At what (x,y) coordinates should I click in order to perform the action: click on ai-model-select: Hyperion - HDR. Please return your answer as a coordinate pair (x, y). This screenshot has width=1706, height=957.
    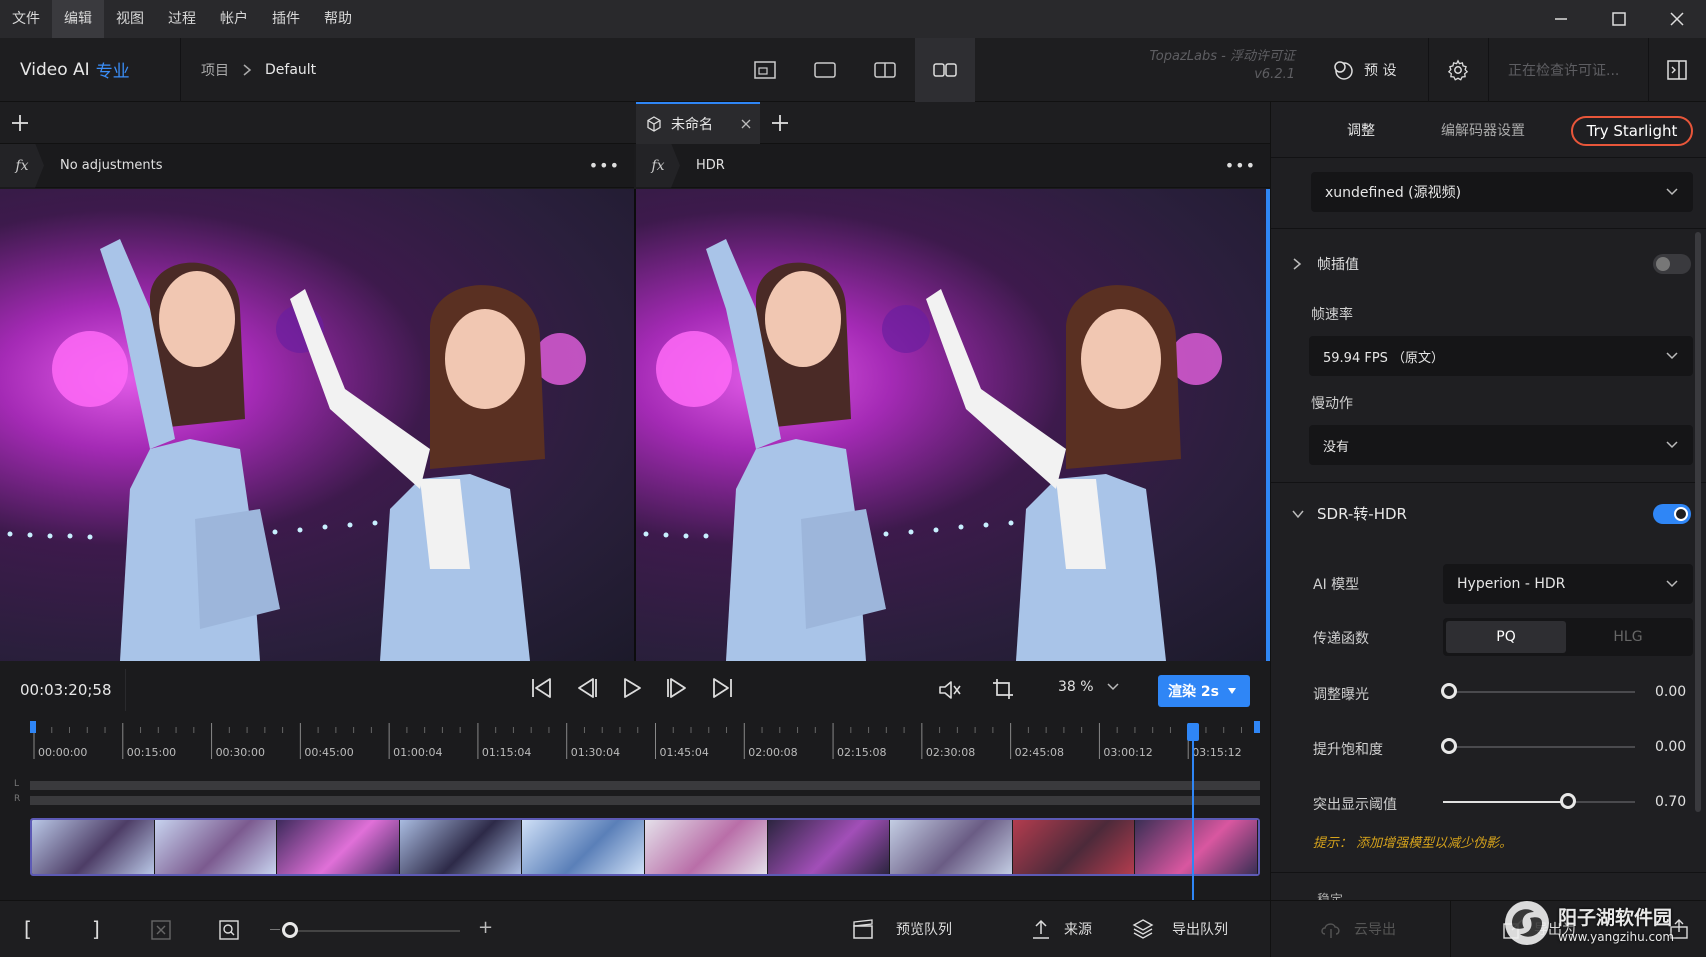
    Looking at the image, I should click on (1568, 584).